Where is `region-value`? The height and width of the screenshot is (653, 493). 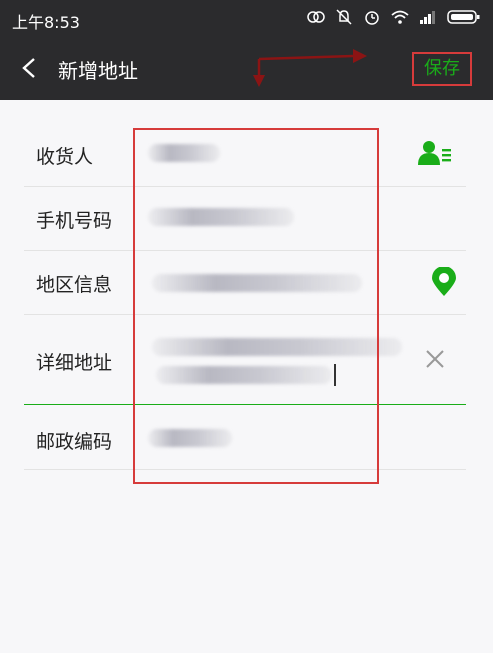 region-value is located at coordinates (257, 283).